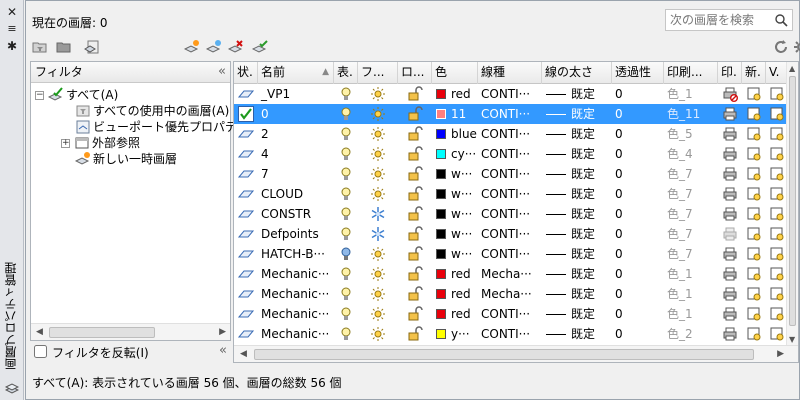 Image resolution: width=800 pixels, height=400 pixels. What do you see at coordinates (12, 28) in the screenshot?
I see `auto-hide-icon: ≡` at bounding box center [12, 28].